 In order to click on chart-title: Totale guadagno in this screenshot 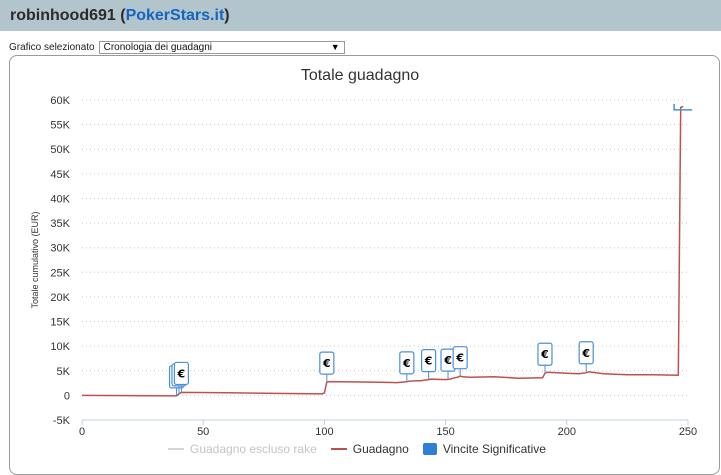, I will do `click(360, 75)`.